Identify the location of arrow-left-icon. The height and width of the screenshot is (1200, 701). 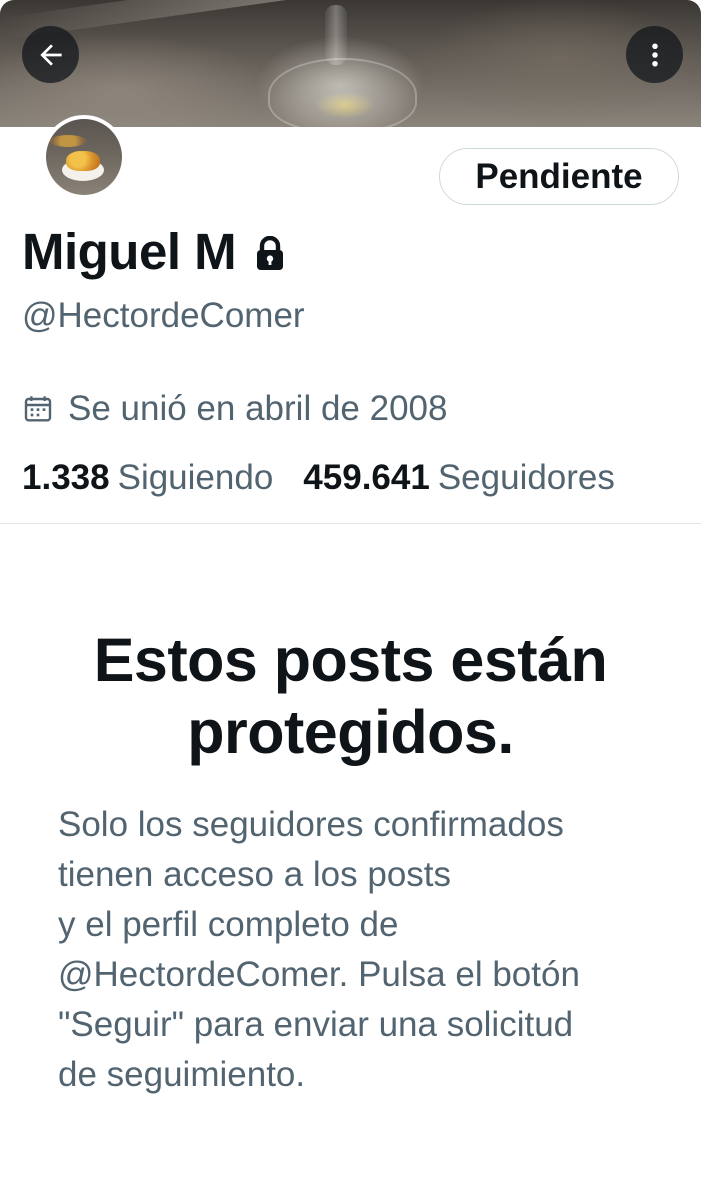
(50, 54).